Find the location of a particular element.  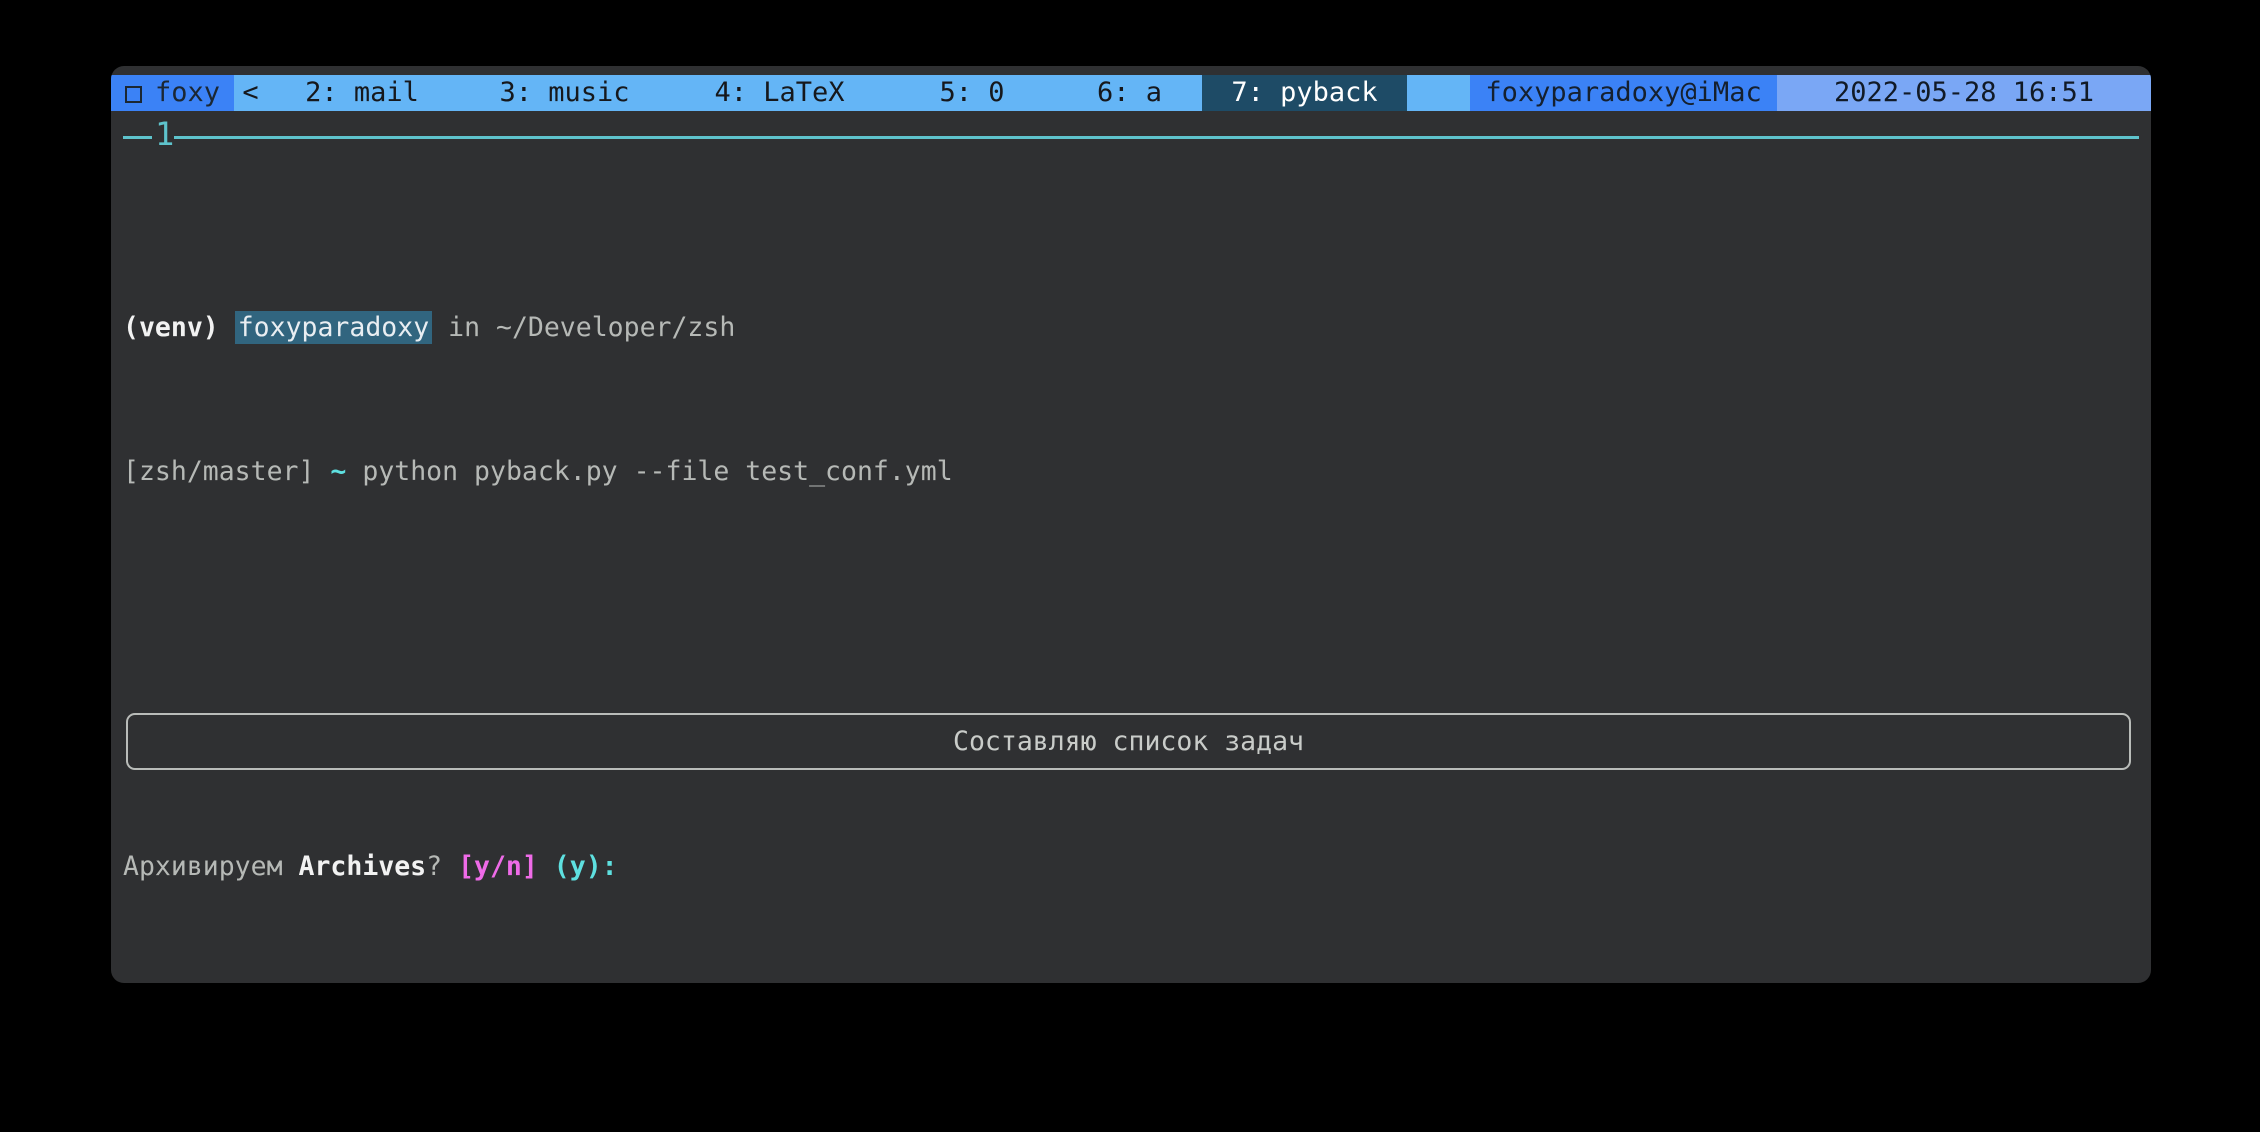

in-word-1: in is located at coordinates (464, 327).